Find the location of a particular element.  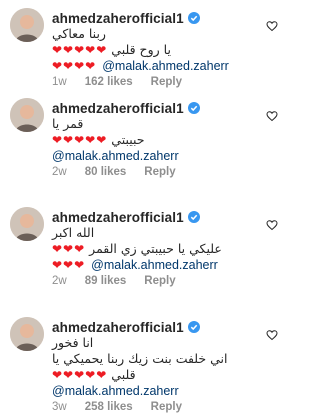

comment-meta: 2w 89 likes Reply is located at coordinates (123, 281).